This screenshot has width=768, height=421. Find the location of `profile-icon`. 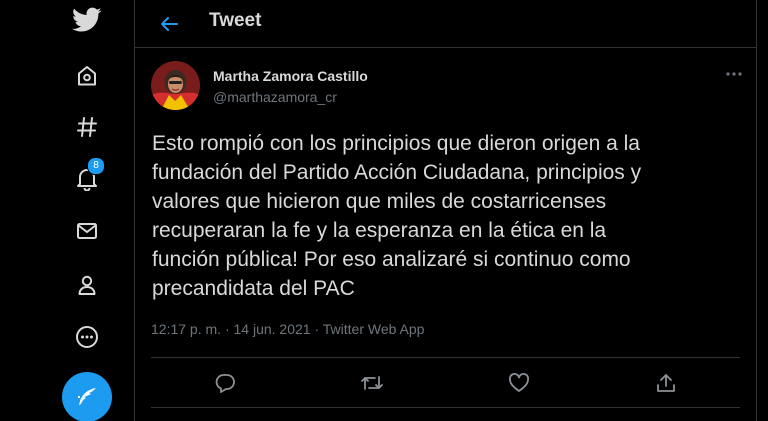

profile-icon is located at coordinates (87, 285).